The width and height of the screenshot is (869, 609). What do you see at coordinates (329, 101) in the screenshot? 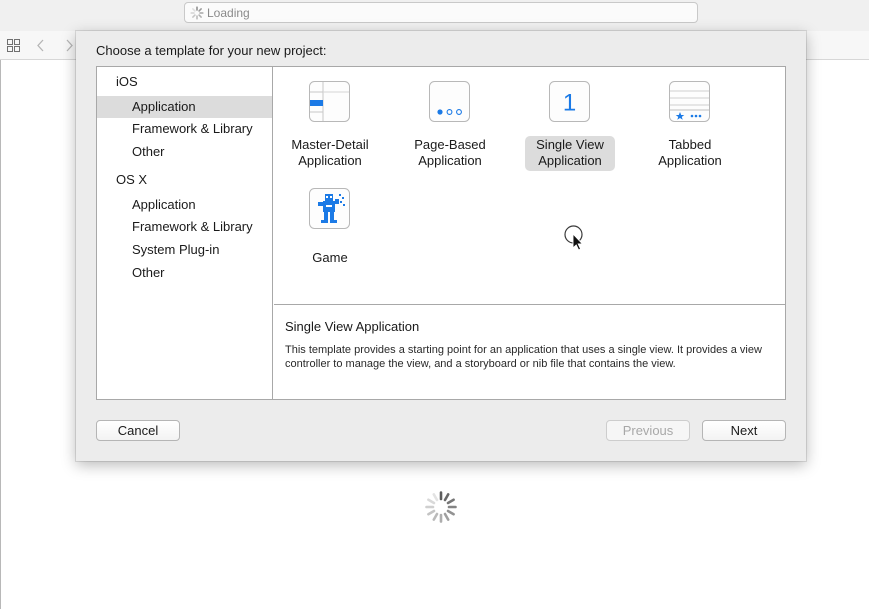
I see `master-detail-icon` at bounding box center [329, 101].